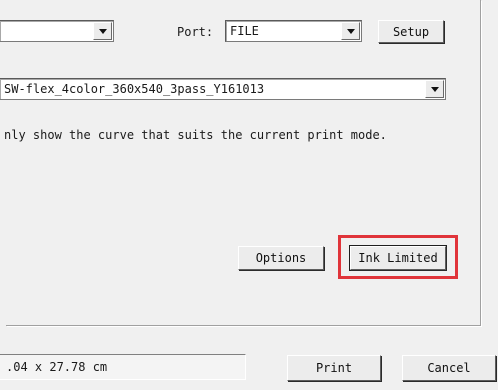  Describe the element at coordinates (134, 89) in the screenshot. I see `profile-combo-value: SW-flex_4color_360x540_3pass_Y161013` at that location.